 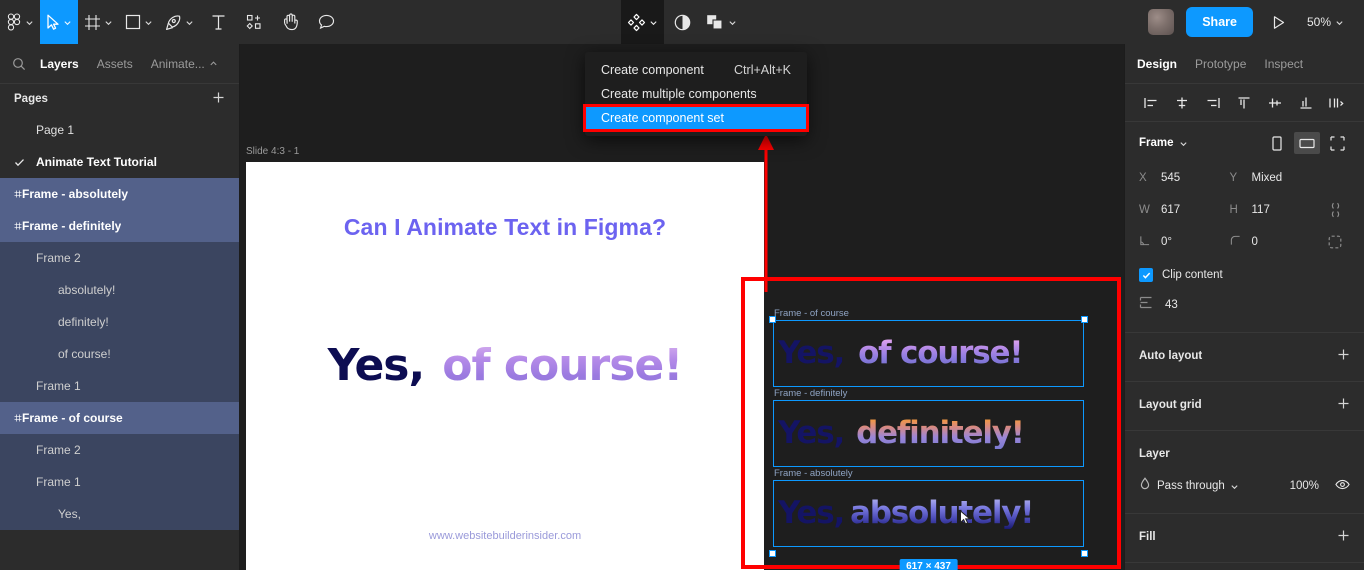 What do you see at coordinates (1274, 103) in the screenshot?
I see `align-vertical-center-icon` at bounding box center [1274, 103].